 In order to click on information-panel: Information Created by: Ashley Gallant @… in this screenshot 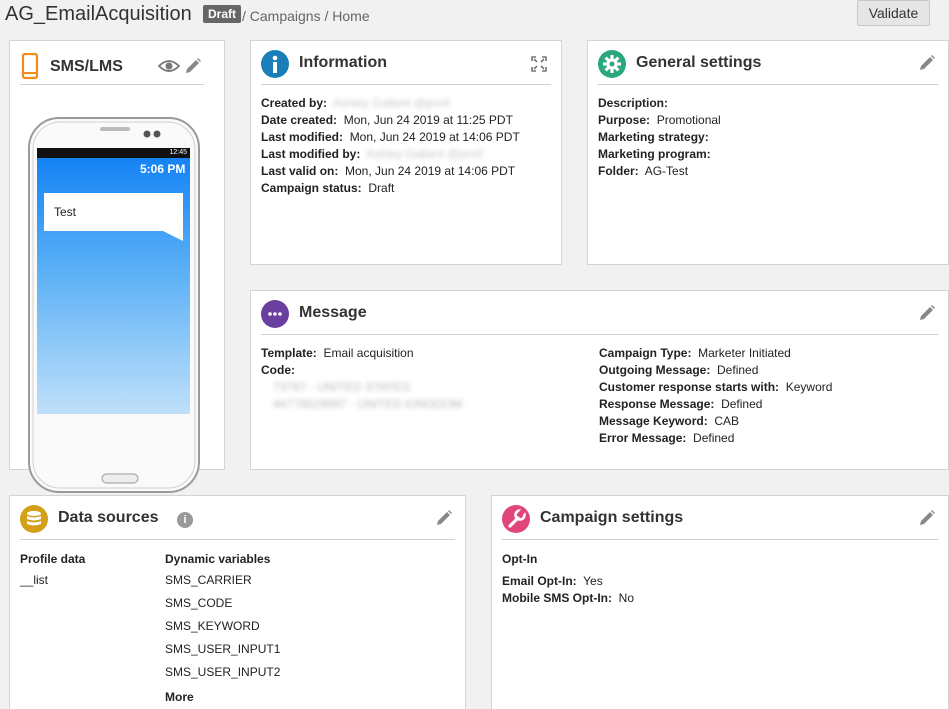, I will do `click(406, 152)`.